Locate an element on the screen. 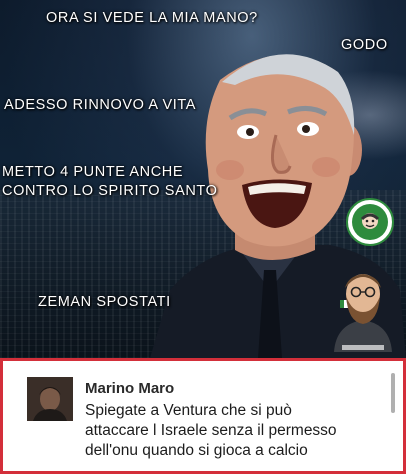 The width and height of the screenshot is (406, 474). caption-top: ORA SI VEDE LA MIA MANO? is located at coordinates (152, 18).